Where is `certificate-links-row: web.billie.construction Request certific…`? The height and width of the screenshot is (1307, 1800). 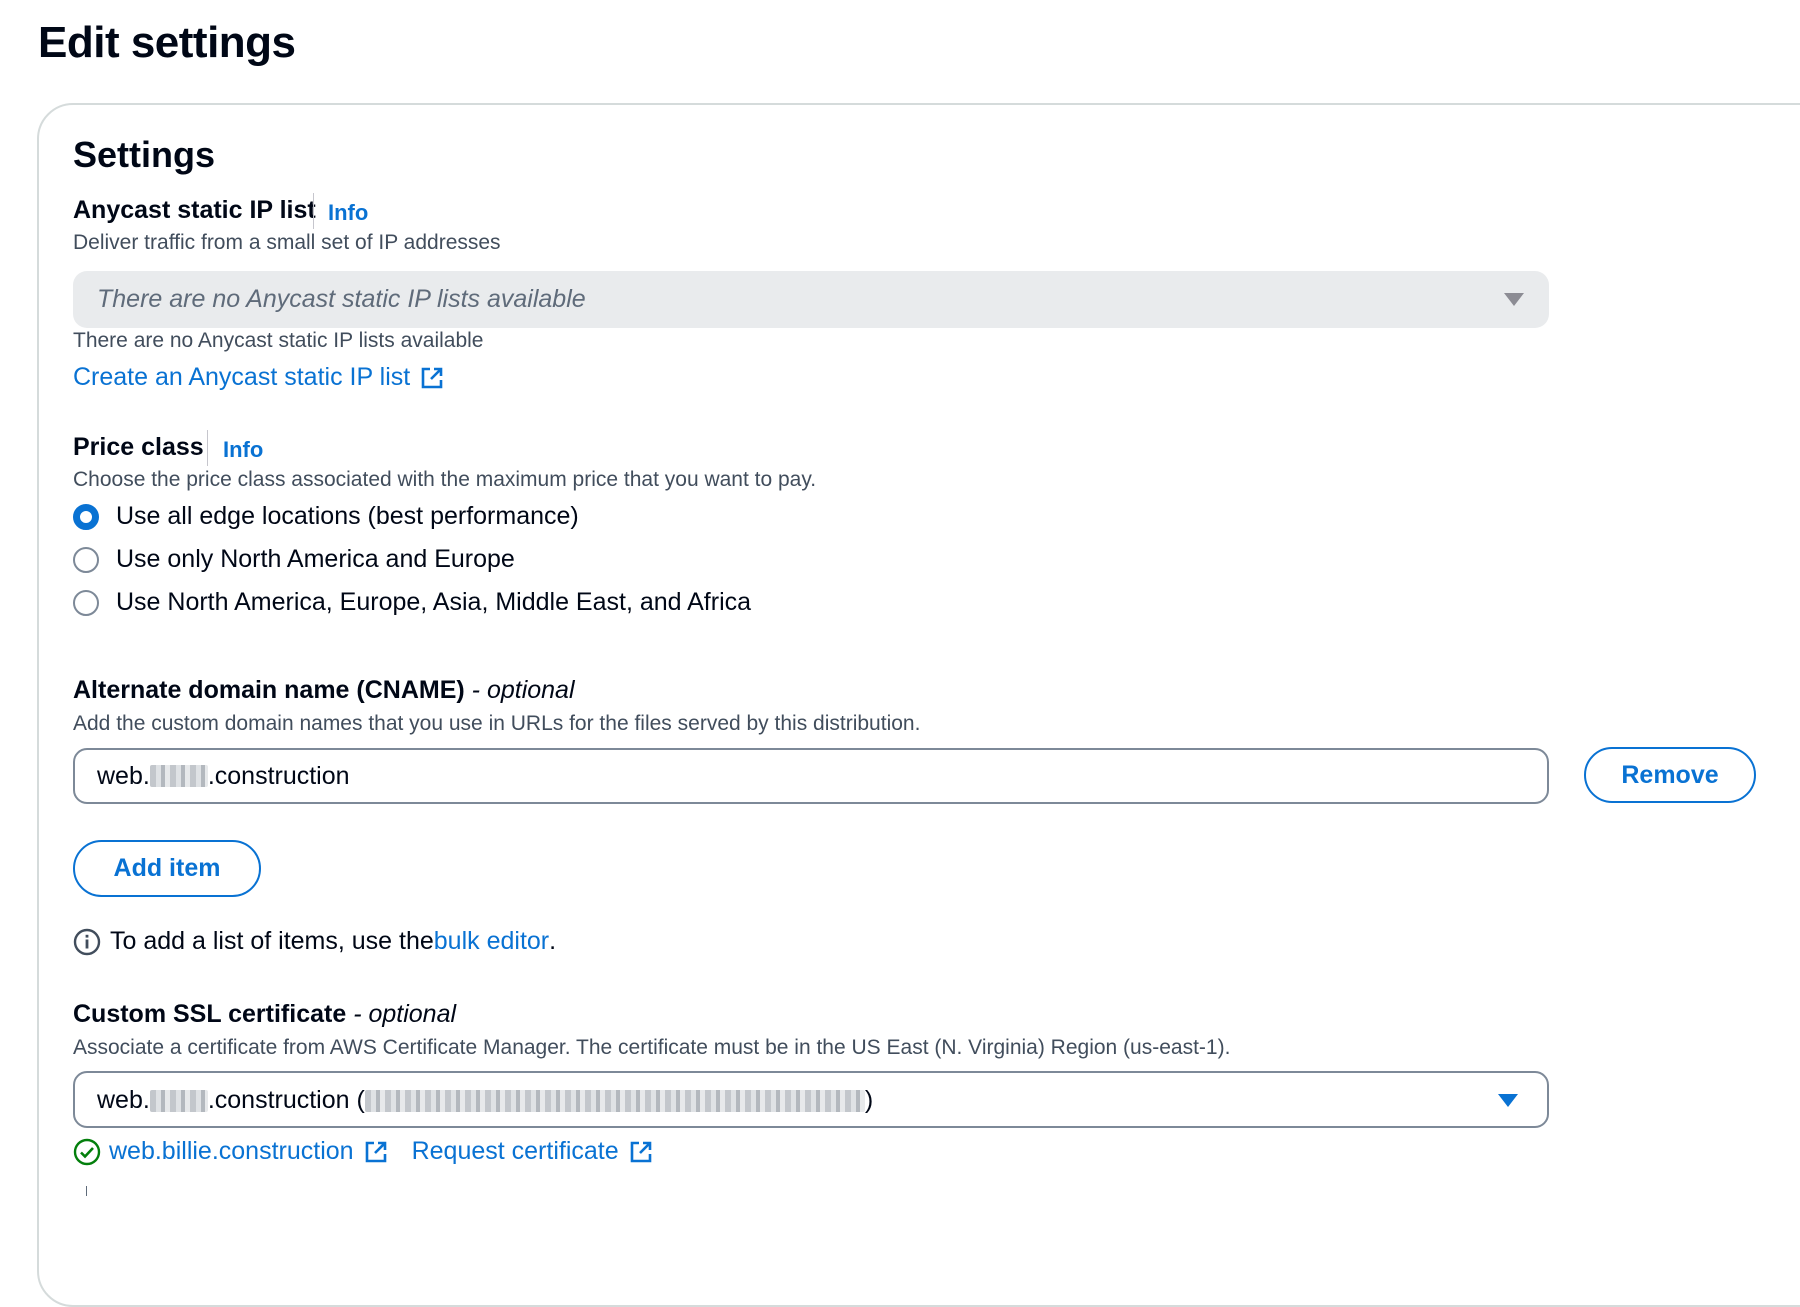 certificate-links-row: web.billie.construction Request certific… is located at coordinates (363, 1151).